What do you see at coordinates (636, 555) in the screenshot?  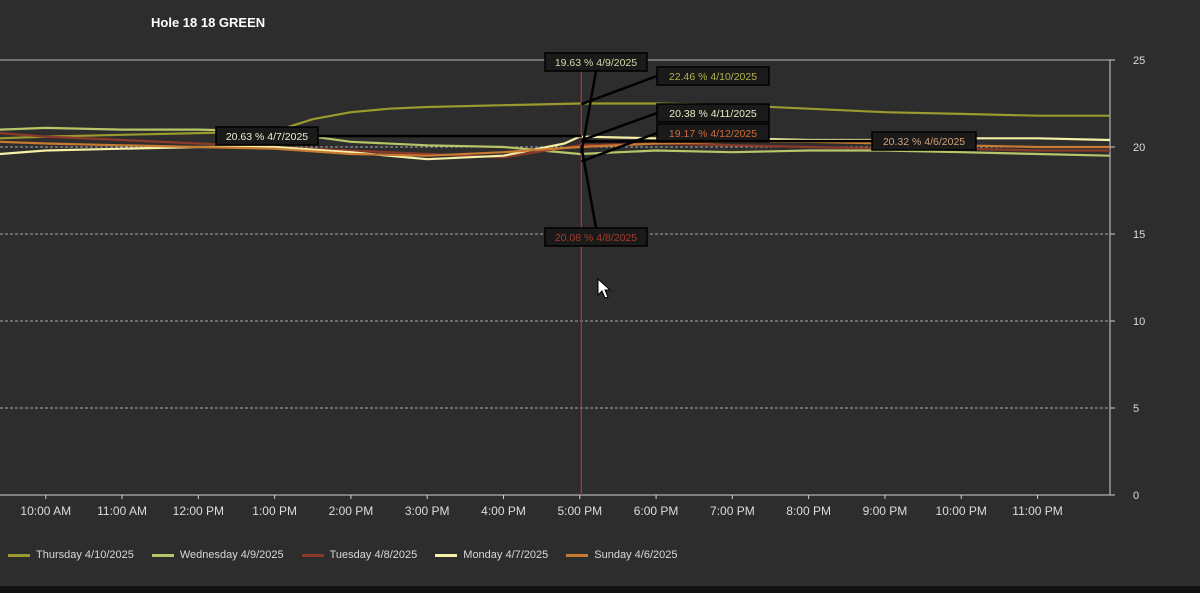 I see `legend-label: Sunday 4/6/2025` at bounding box center [636, 555].